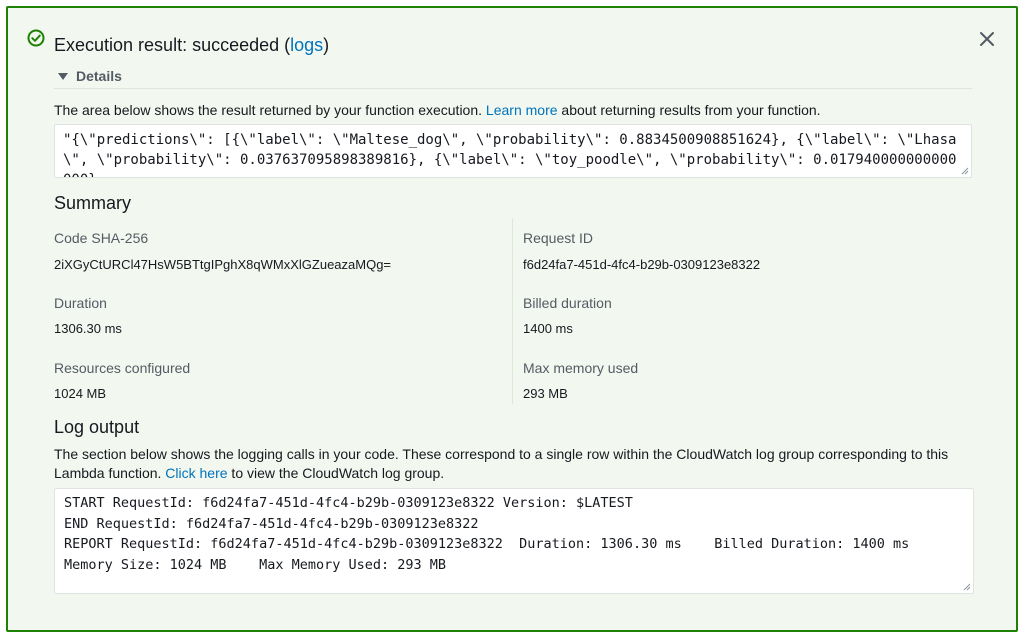 The image size is (1024, 637). What do you see at coordinates (80, 303) in the screenshot?
I see `duration-label: Duration` at bounding box center [80, 303].